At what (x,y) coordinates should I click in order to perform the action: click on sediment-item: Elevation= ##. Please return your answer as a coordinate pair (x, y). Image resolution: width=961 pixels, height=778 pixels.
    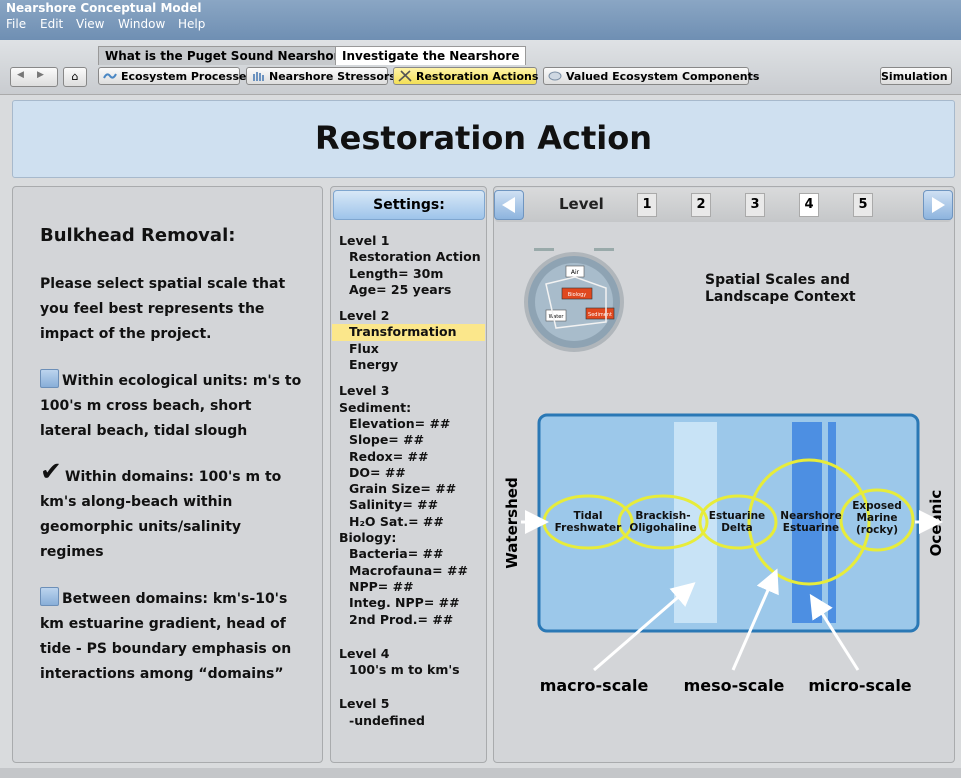
    Looking at the image, I should click on (400, 423).